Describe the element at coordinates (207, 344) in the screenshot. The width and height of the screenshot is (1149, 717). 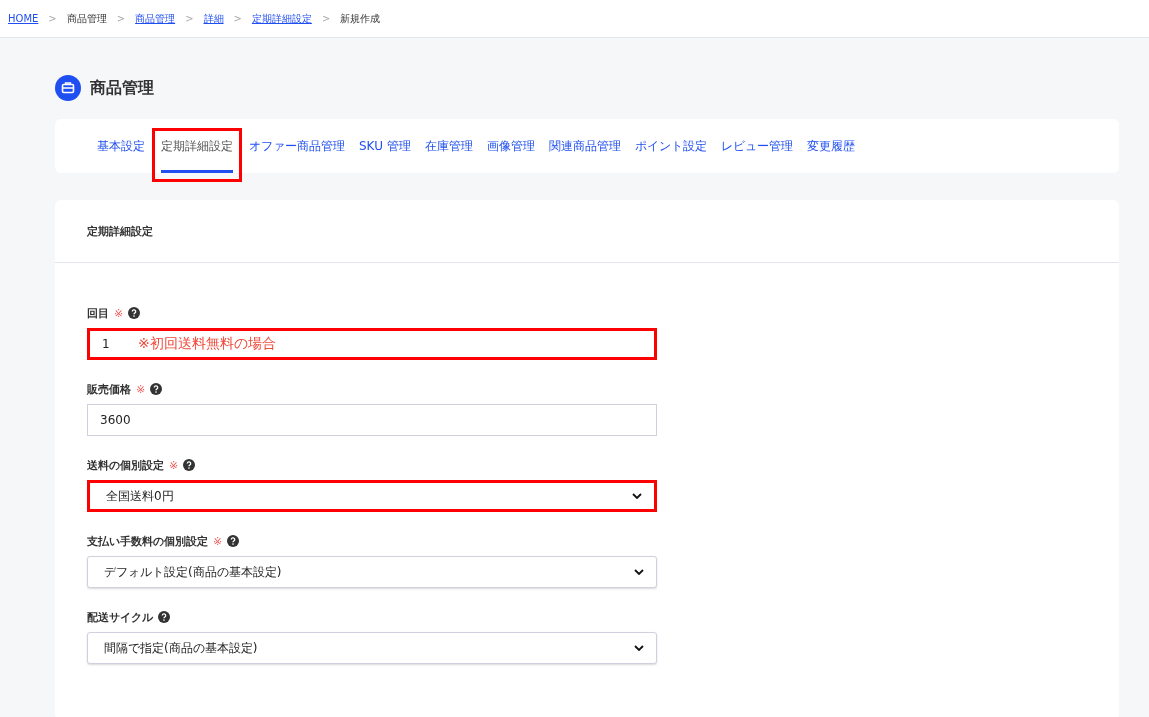
I see `annotation-note: ※初回送料無料の場合` at that location.